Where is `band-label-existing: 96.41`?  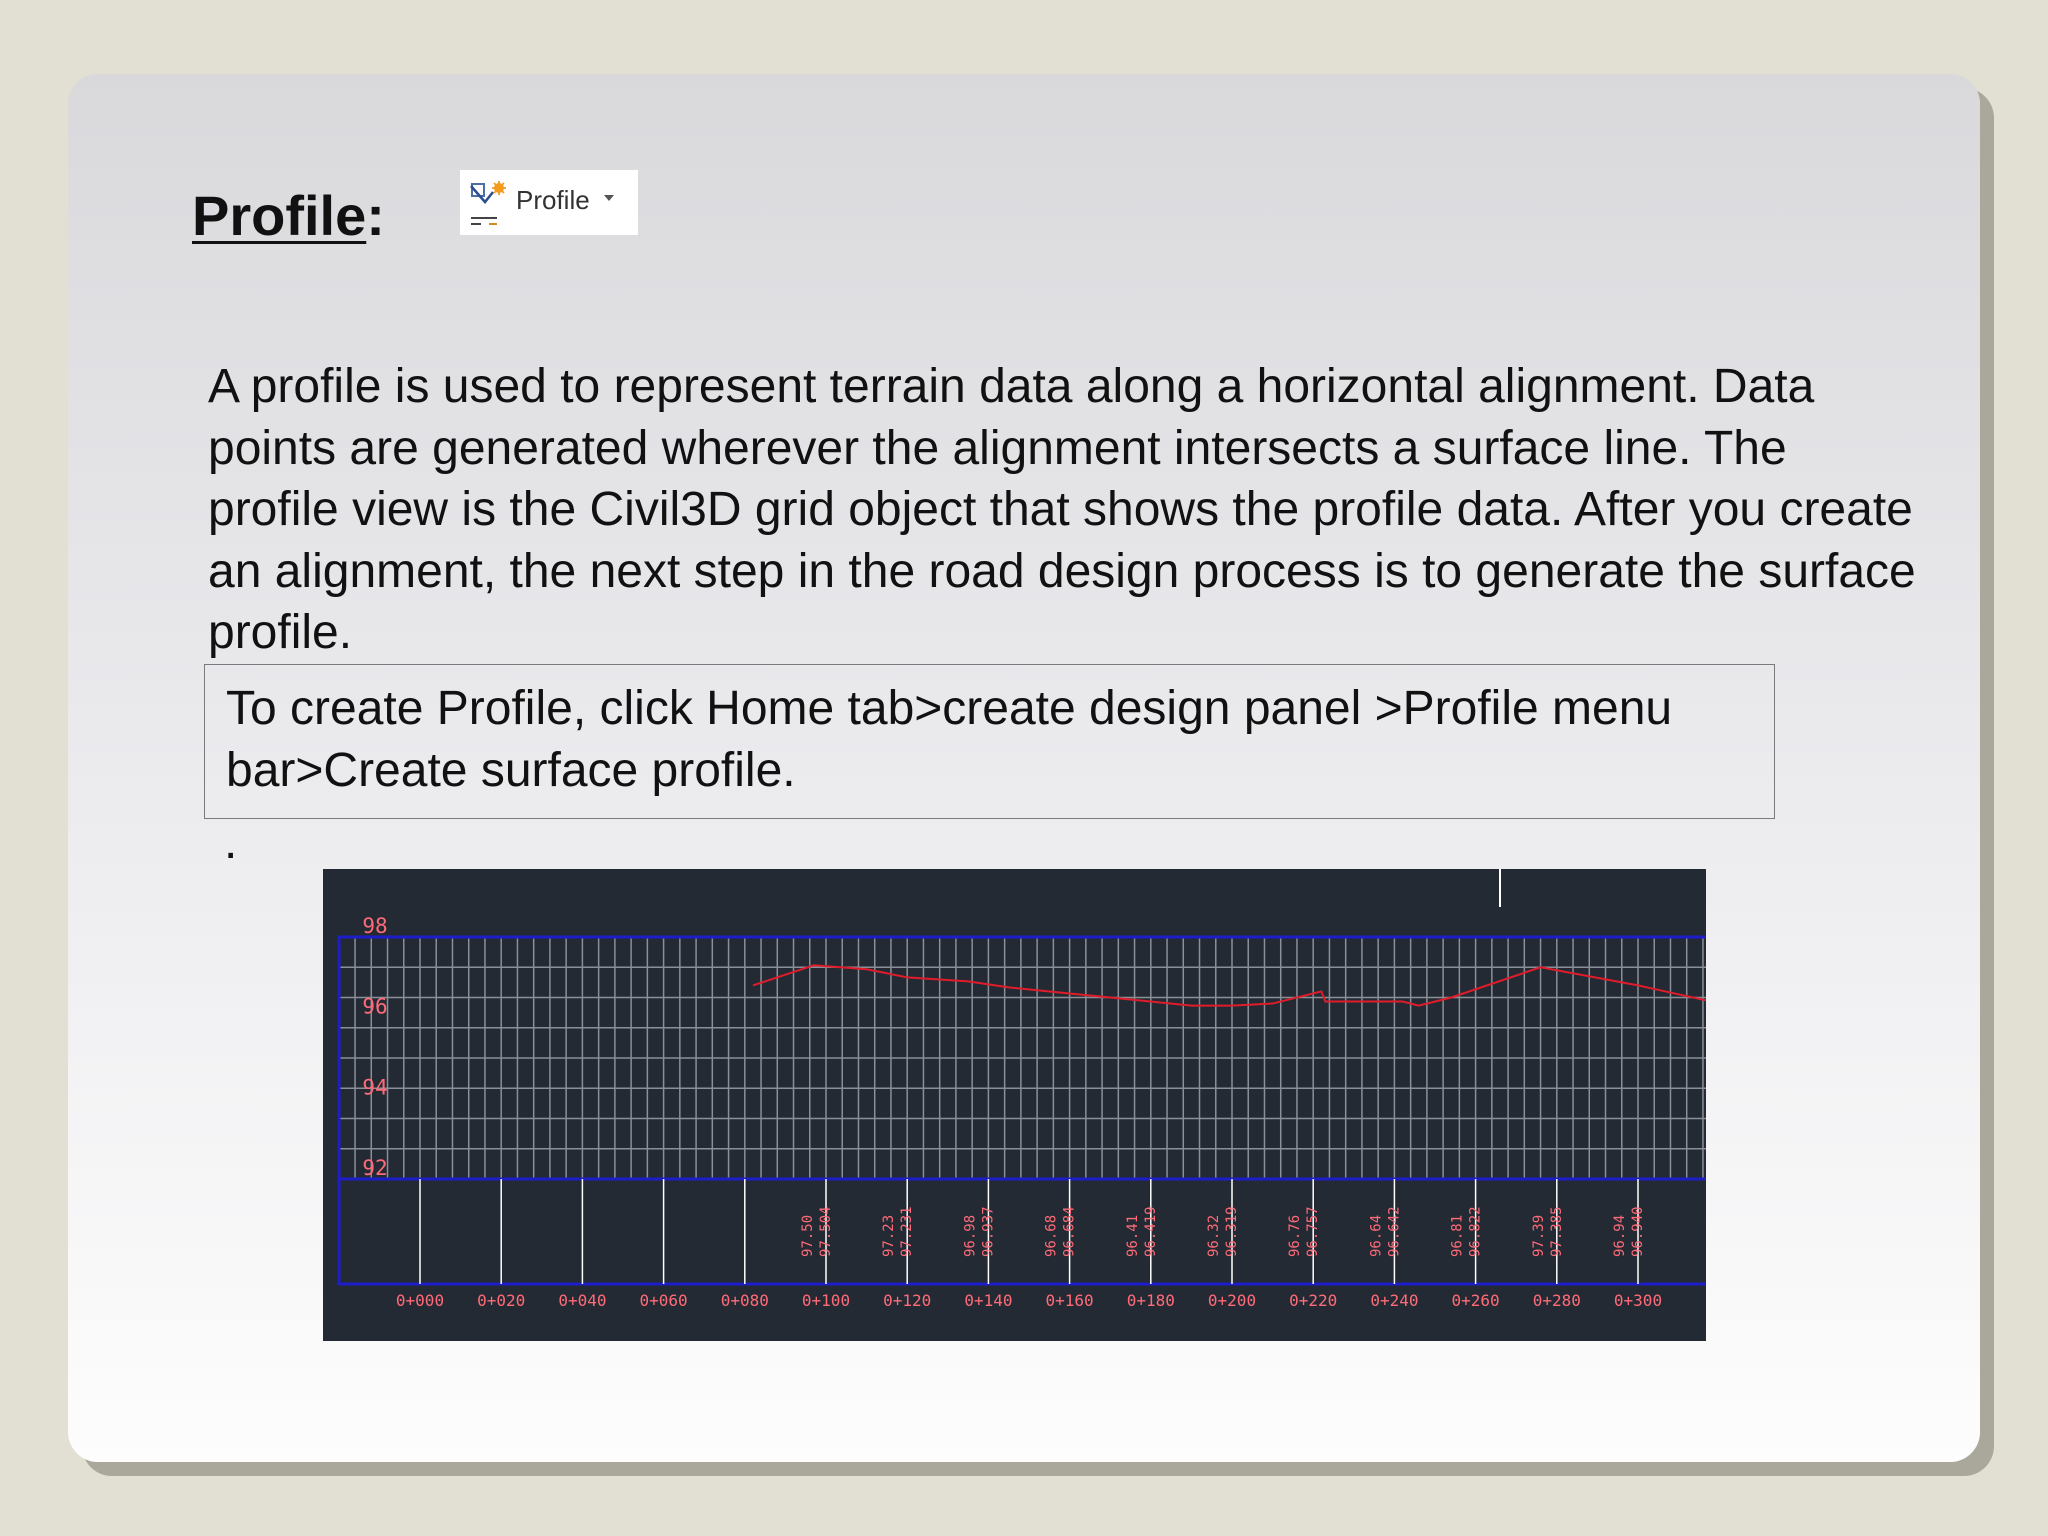 band-label-existing: 96.41 is located at coordinates (1133, 1236).